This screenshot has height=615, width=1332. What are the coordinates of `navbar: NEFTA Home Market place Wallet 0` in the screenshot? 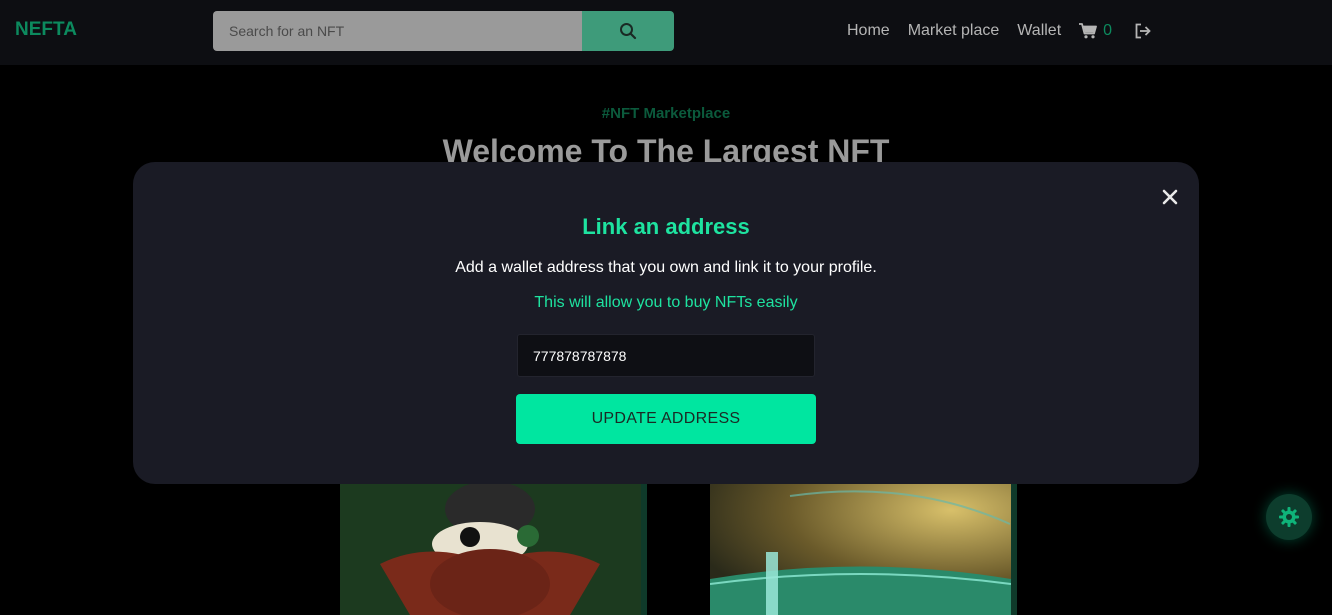 It's located at (666, 32).